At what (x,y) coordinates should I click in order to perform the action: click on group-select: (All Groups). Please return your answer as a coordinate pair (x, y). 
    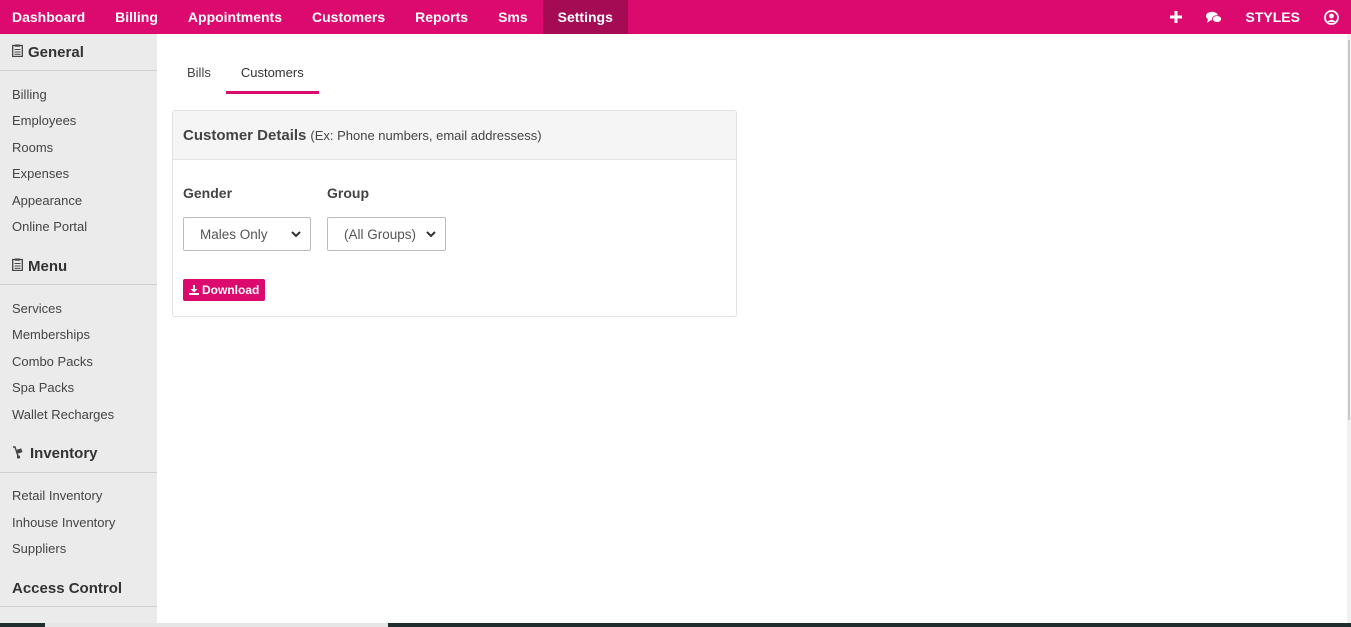
    Looking at the image, I should click on (386, 234).